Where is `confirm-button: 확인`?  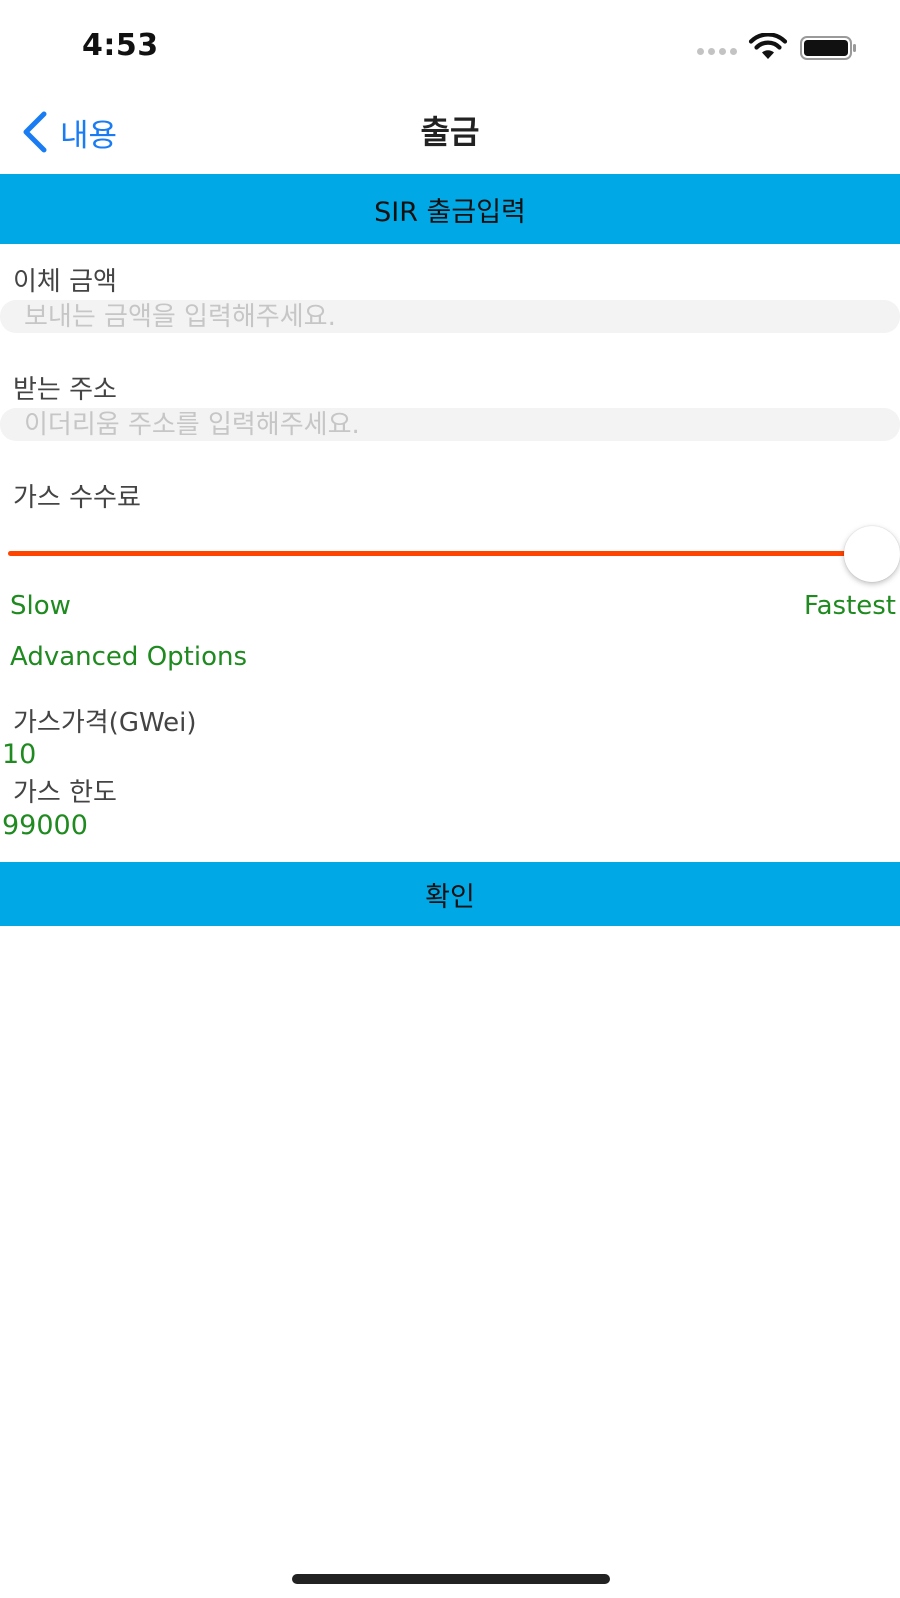
confirm-button: 확인 is located at coordinates (450, 894).